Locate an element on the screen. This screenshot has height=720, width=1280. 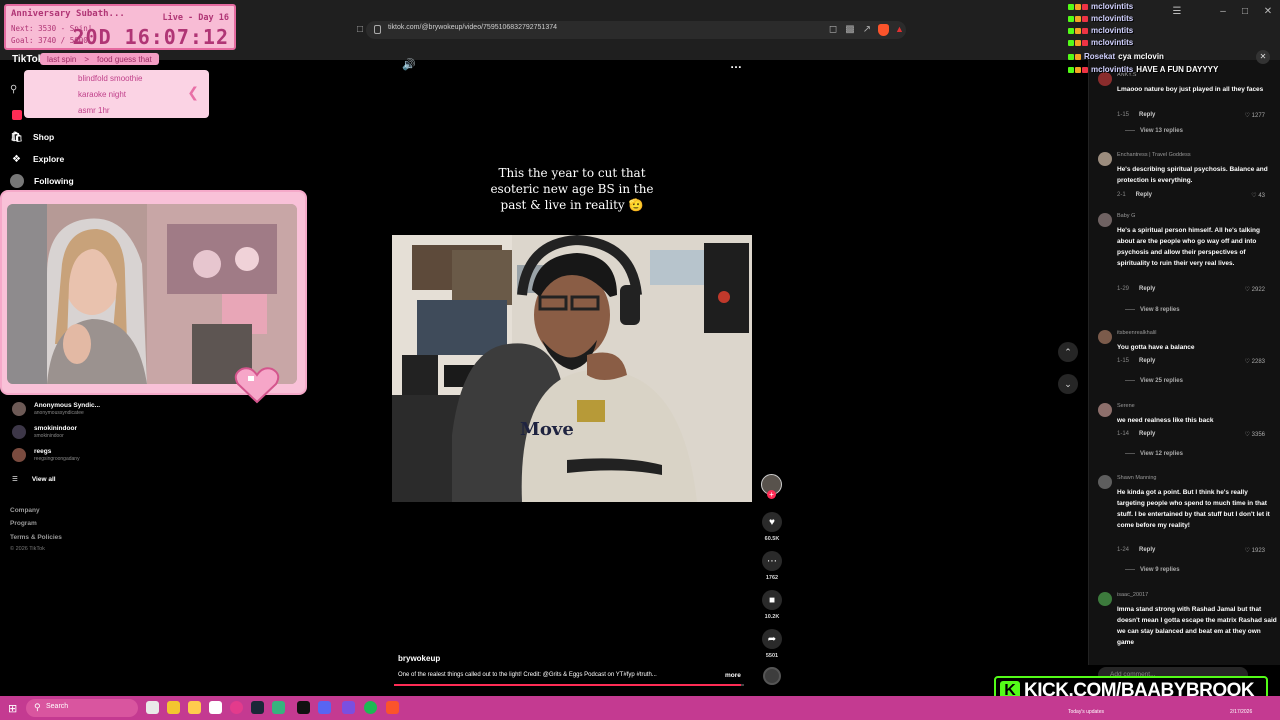
brave-shields-icon is located at coordinates (883, 30).